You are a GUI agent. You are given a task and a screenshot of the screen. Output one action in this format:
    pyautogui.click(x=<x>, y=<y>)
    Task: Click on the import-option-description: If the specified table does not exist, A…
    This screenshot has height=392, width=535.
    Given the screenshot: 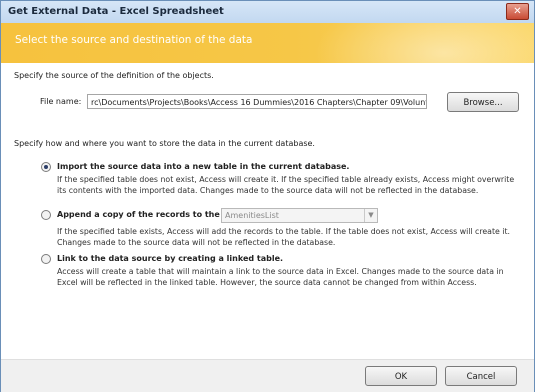 What is the action you would take?
    pyautogui.click(x=286, y=185)
    